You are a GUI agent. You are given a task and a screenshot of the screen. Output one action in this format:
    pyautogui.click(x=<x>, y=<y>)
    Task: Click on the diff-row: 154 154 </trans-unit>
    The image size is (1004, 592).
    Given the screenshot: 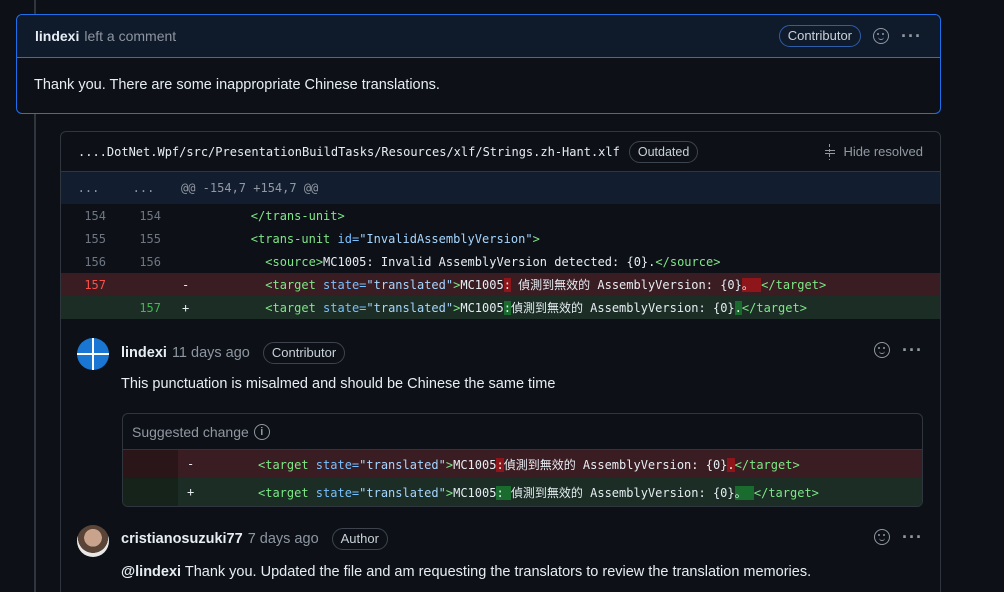 What is the action you would take?
    pyautogui.click(x=500, y=215)
    